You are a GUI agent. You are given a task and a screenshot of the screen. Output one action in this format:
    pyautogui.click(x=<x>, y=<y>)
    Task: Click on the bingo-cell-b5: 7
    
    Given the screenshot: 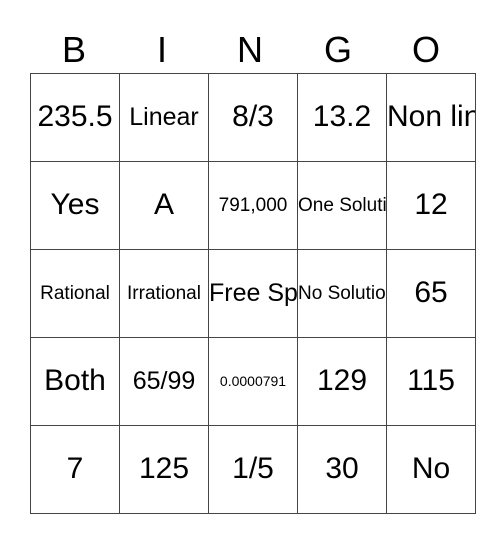 What is the action you would take?
    pyautogui.click(x=75, y=469)
    